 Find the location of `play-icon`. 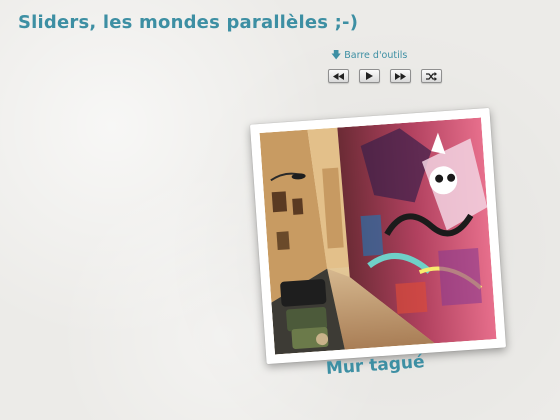

play-icon is located at coordinates (369, 76).